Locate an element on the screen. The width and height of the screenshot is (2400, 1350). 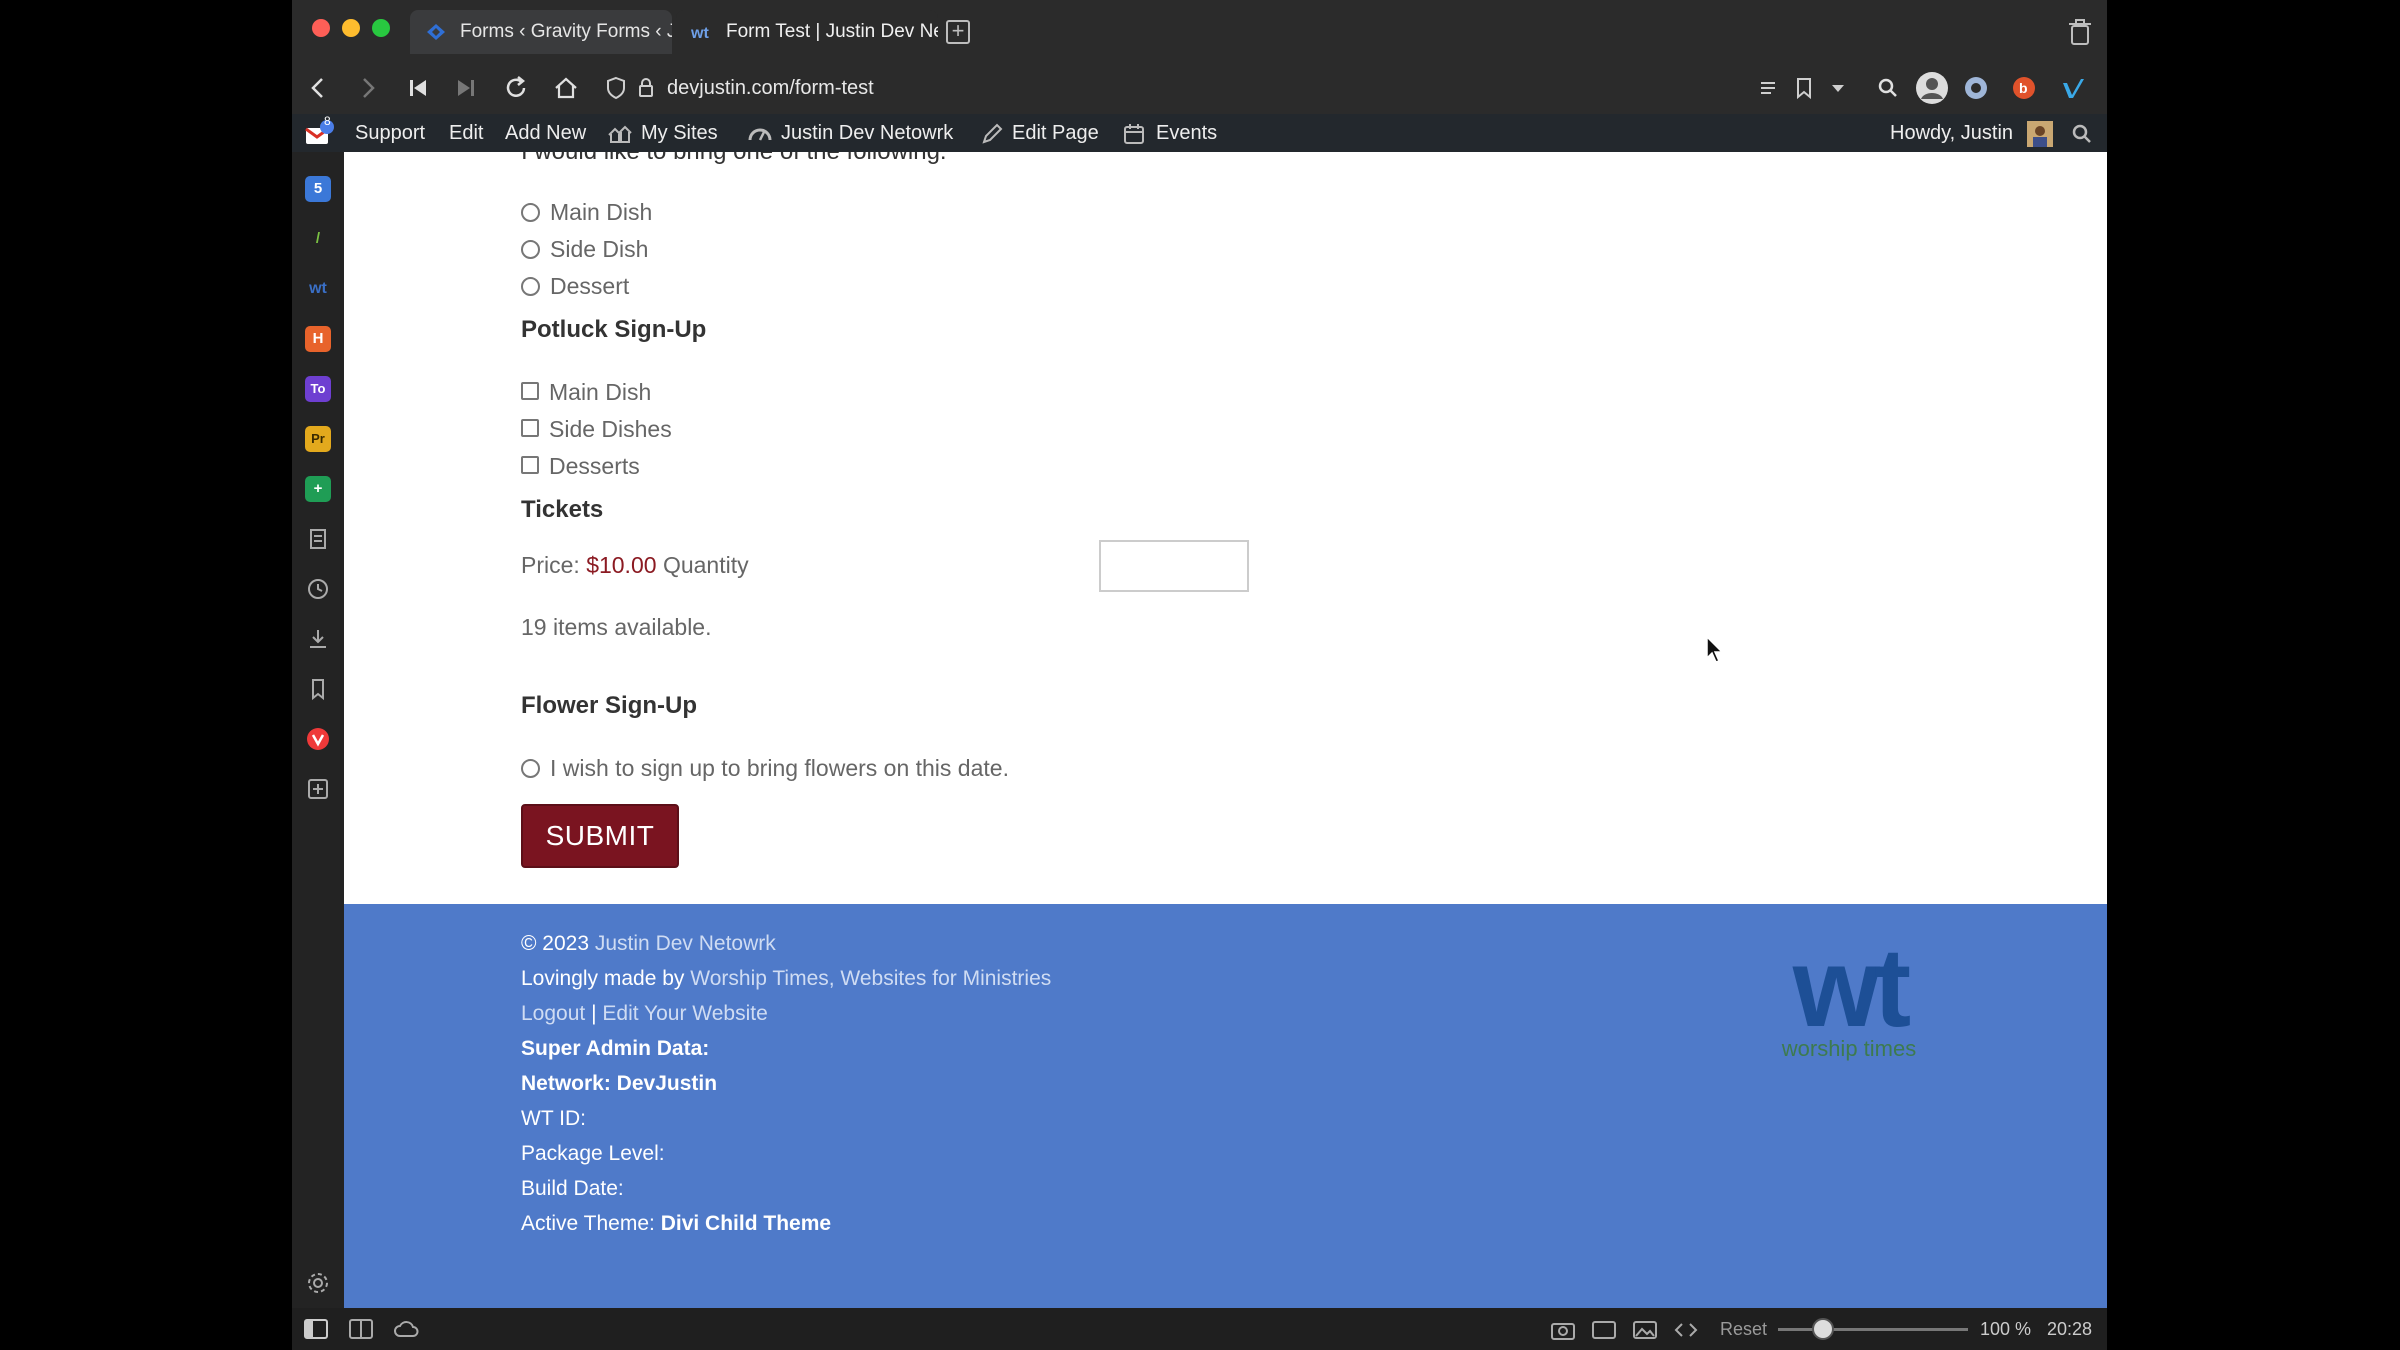
tile-tabs-icon is located at coordinates (361, 1329).